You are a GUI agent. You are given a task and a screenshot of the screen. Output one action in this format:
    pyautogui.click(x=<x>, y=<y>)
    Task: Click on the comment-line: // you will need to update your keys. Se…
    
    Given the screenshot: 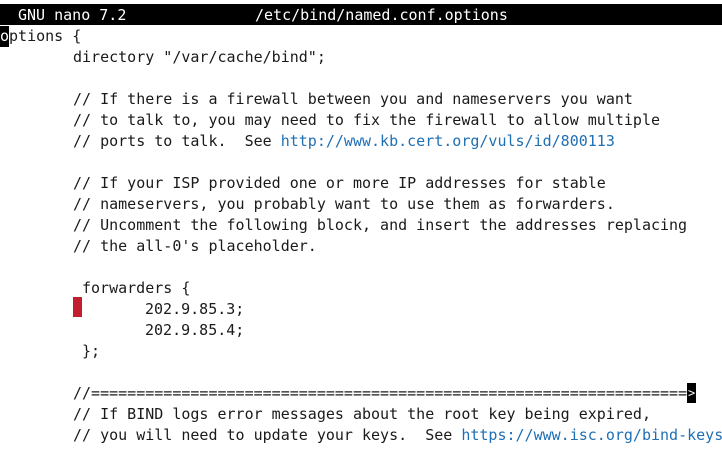 What is the action you would take?
    pyautogui.click(x=397, y=435)
    